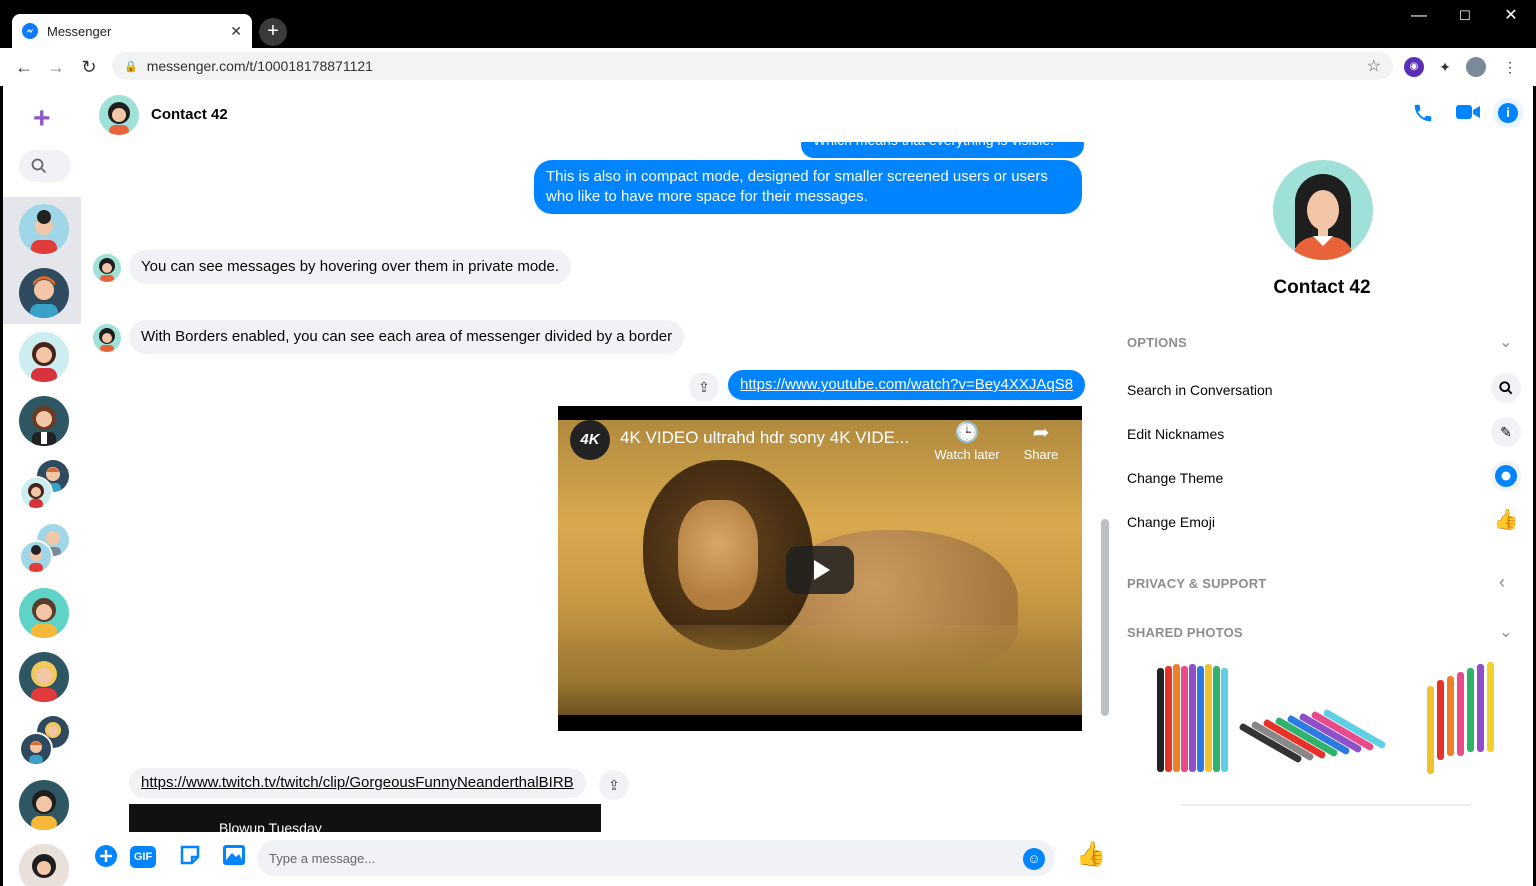 The width and height of the screenshot is (1536, 886). I want to click on phone-call-icon, so click(1423, 116).